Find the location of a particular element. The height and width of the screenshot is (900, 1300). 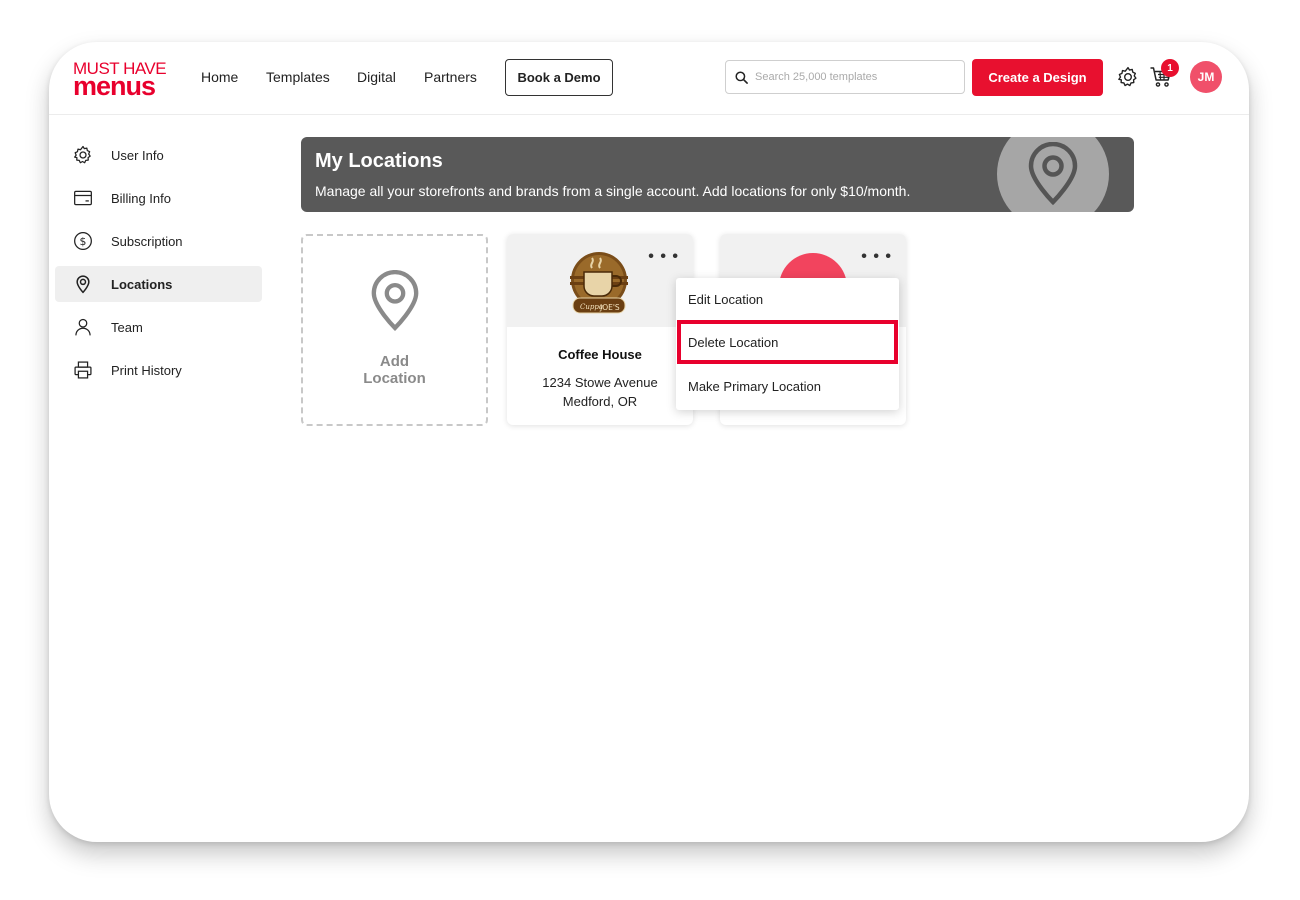

sidebar-item-locations: Locations is located at coordinates (158, 284).